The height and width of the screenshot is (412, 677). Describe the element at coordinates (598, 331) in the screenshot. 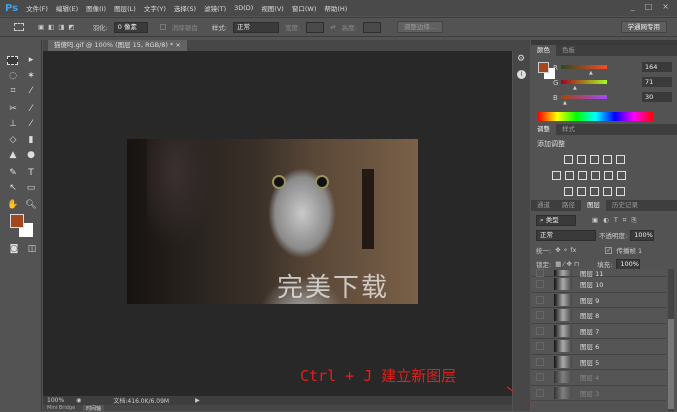

I see `layer-row: 图层 7` at that location.